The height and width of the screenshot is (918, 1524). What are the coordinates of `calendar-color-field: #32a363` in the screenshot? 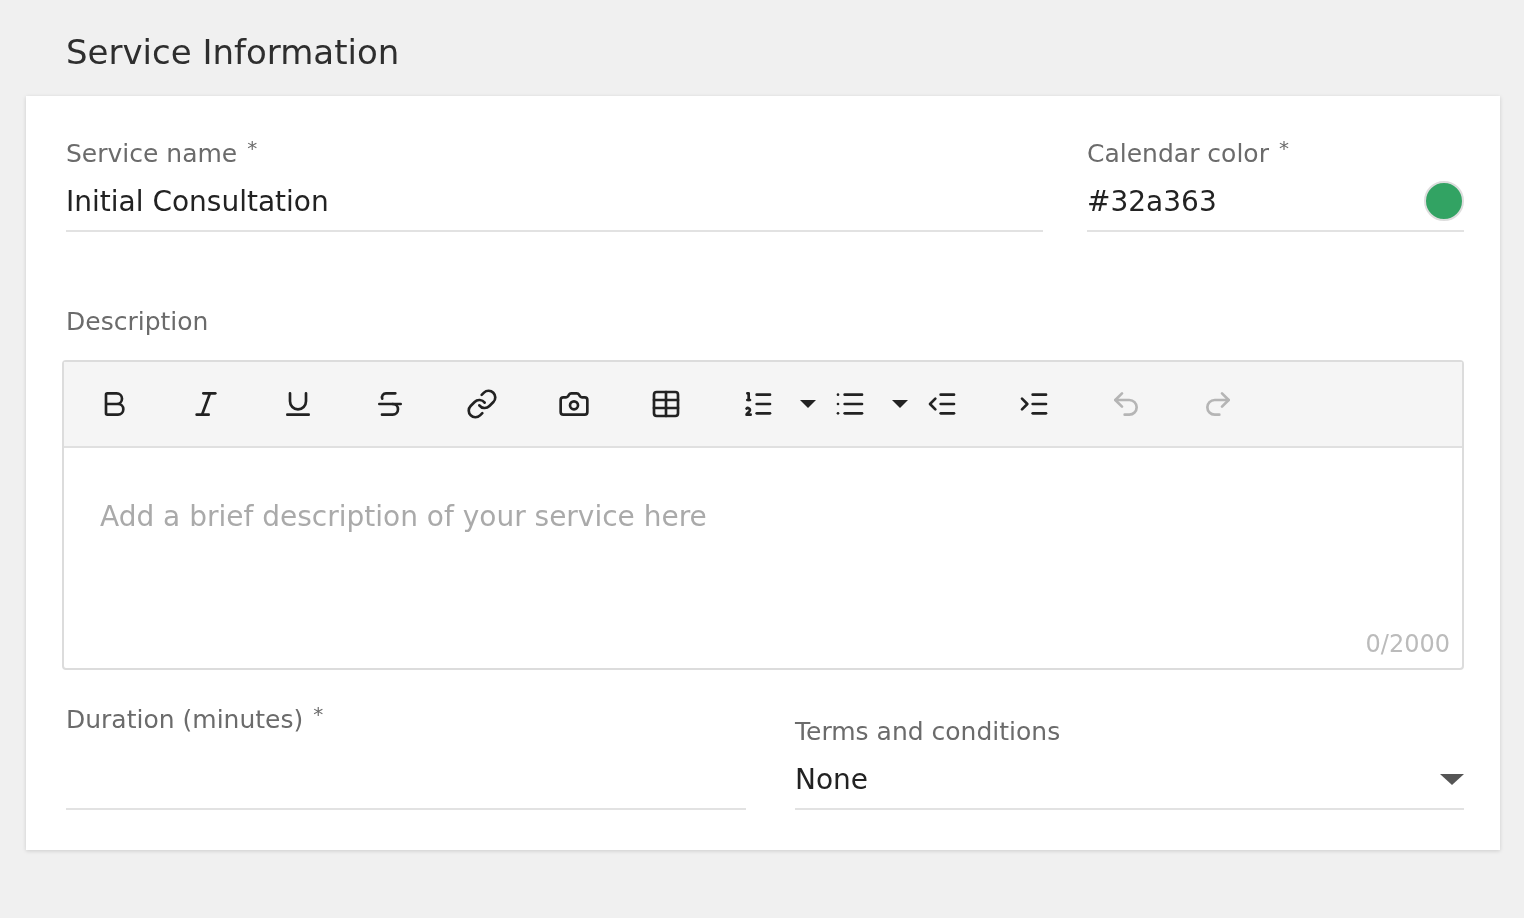 It's located at (1275, 202).